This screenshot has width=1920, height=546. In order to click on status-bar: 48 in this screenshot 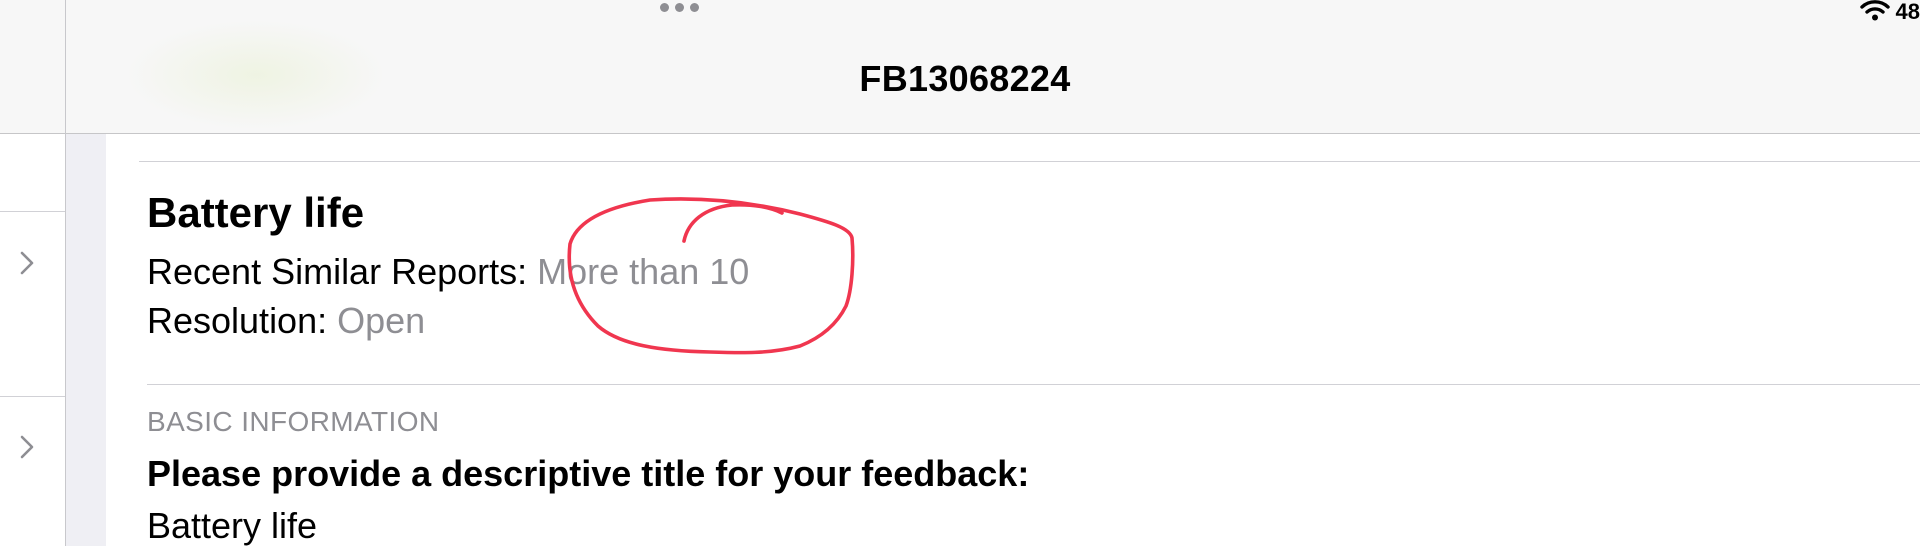, I will do `click(1889, 13)`.